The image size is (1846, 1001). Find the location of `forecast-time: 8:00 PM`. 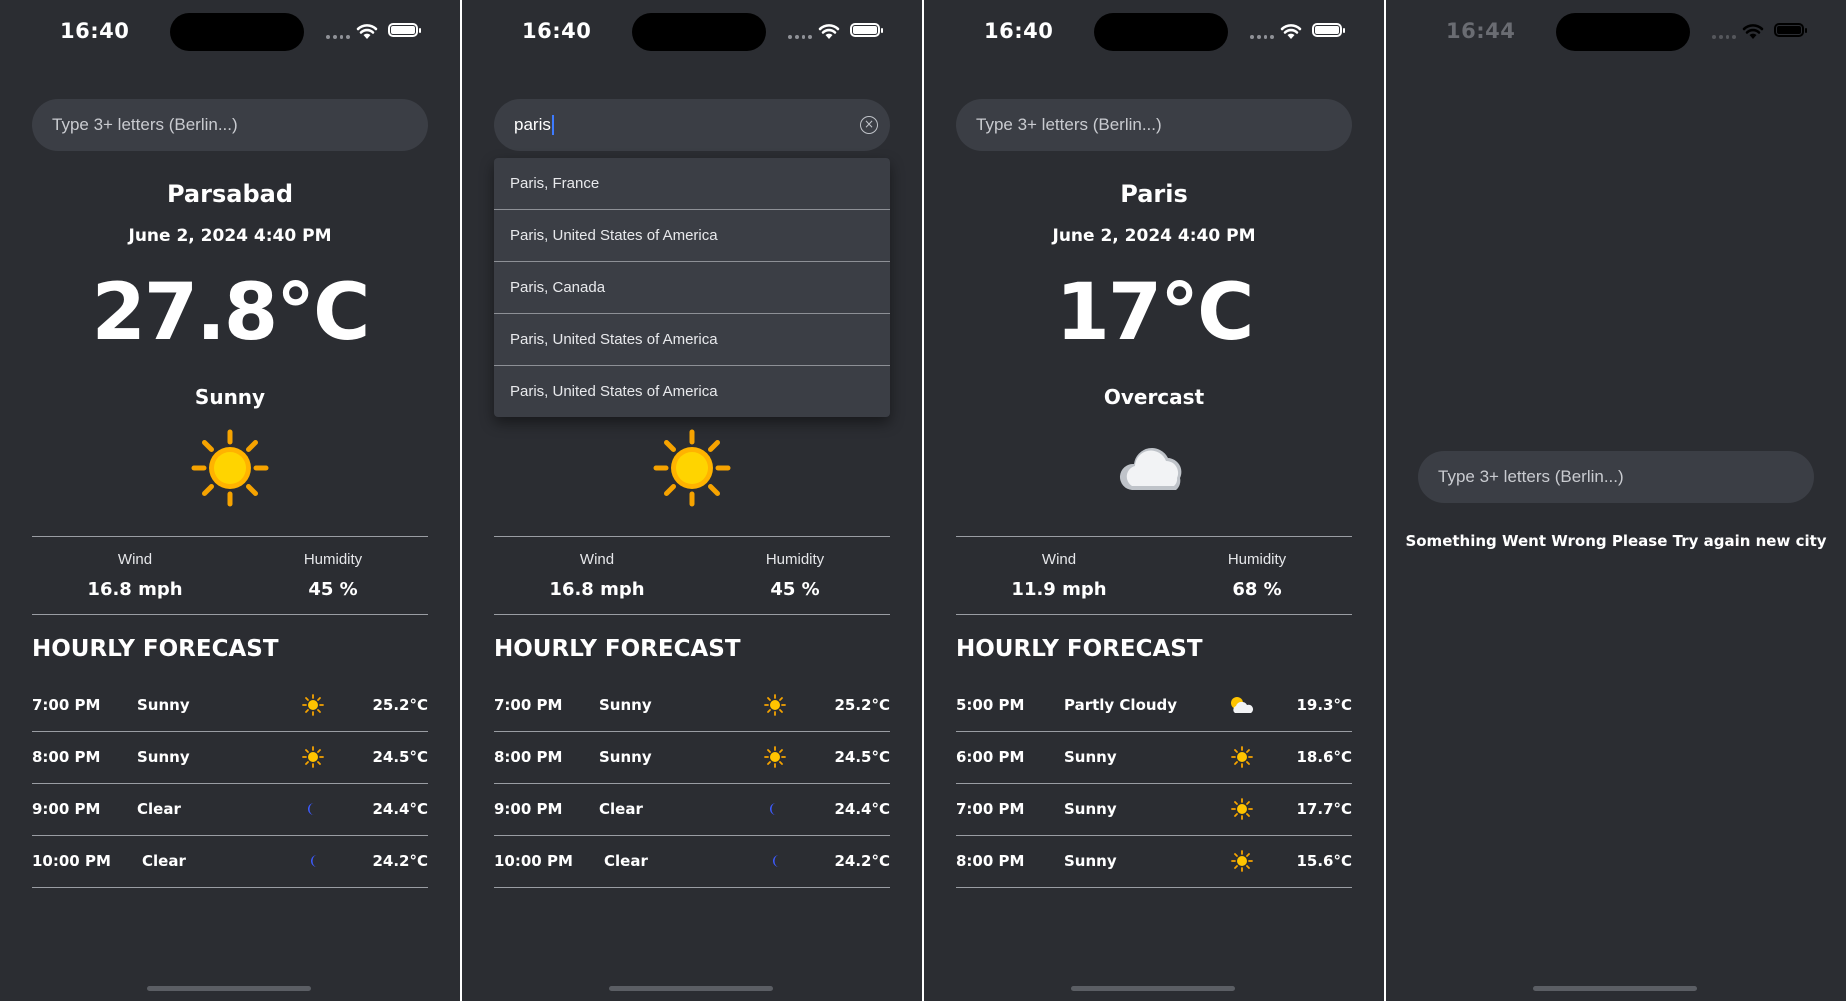

forecast-time: 8:00 PM is located at coordinates (990, 861).